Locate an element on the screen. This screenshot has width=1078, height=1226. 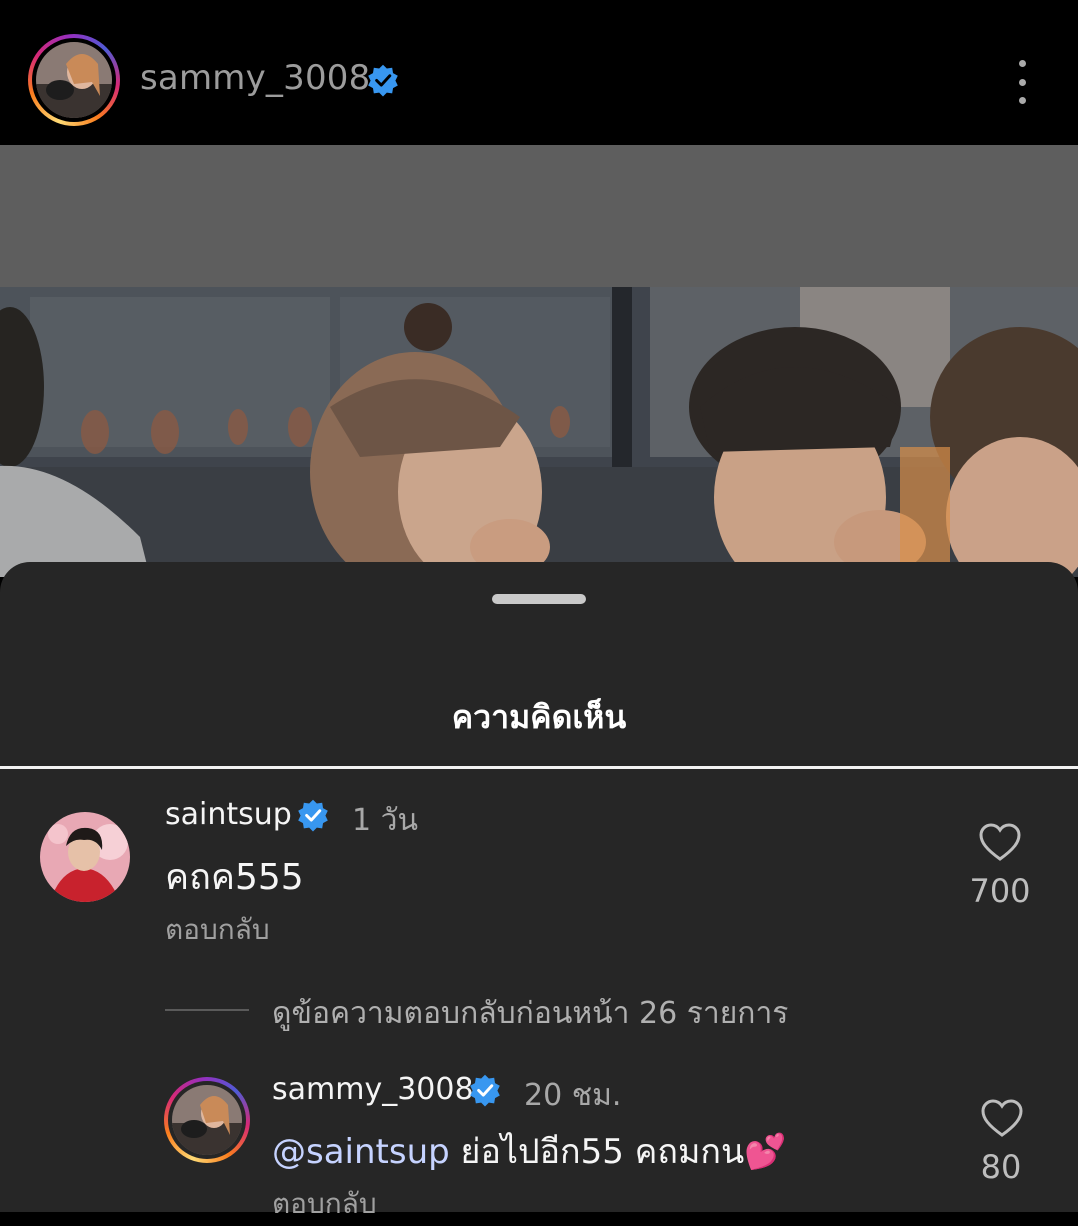
profile-avatar is located at coordinates (74, 80).